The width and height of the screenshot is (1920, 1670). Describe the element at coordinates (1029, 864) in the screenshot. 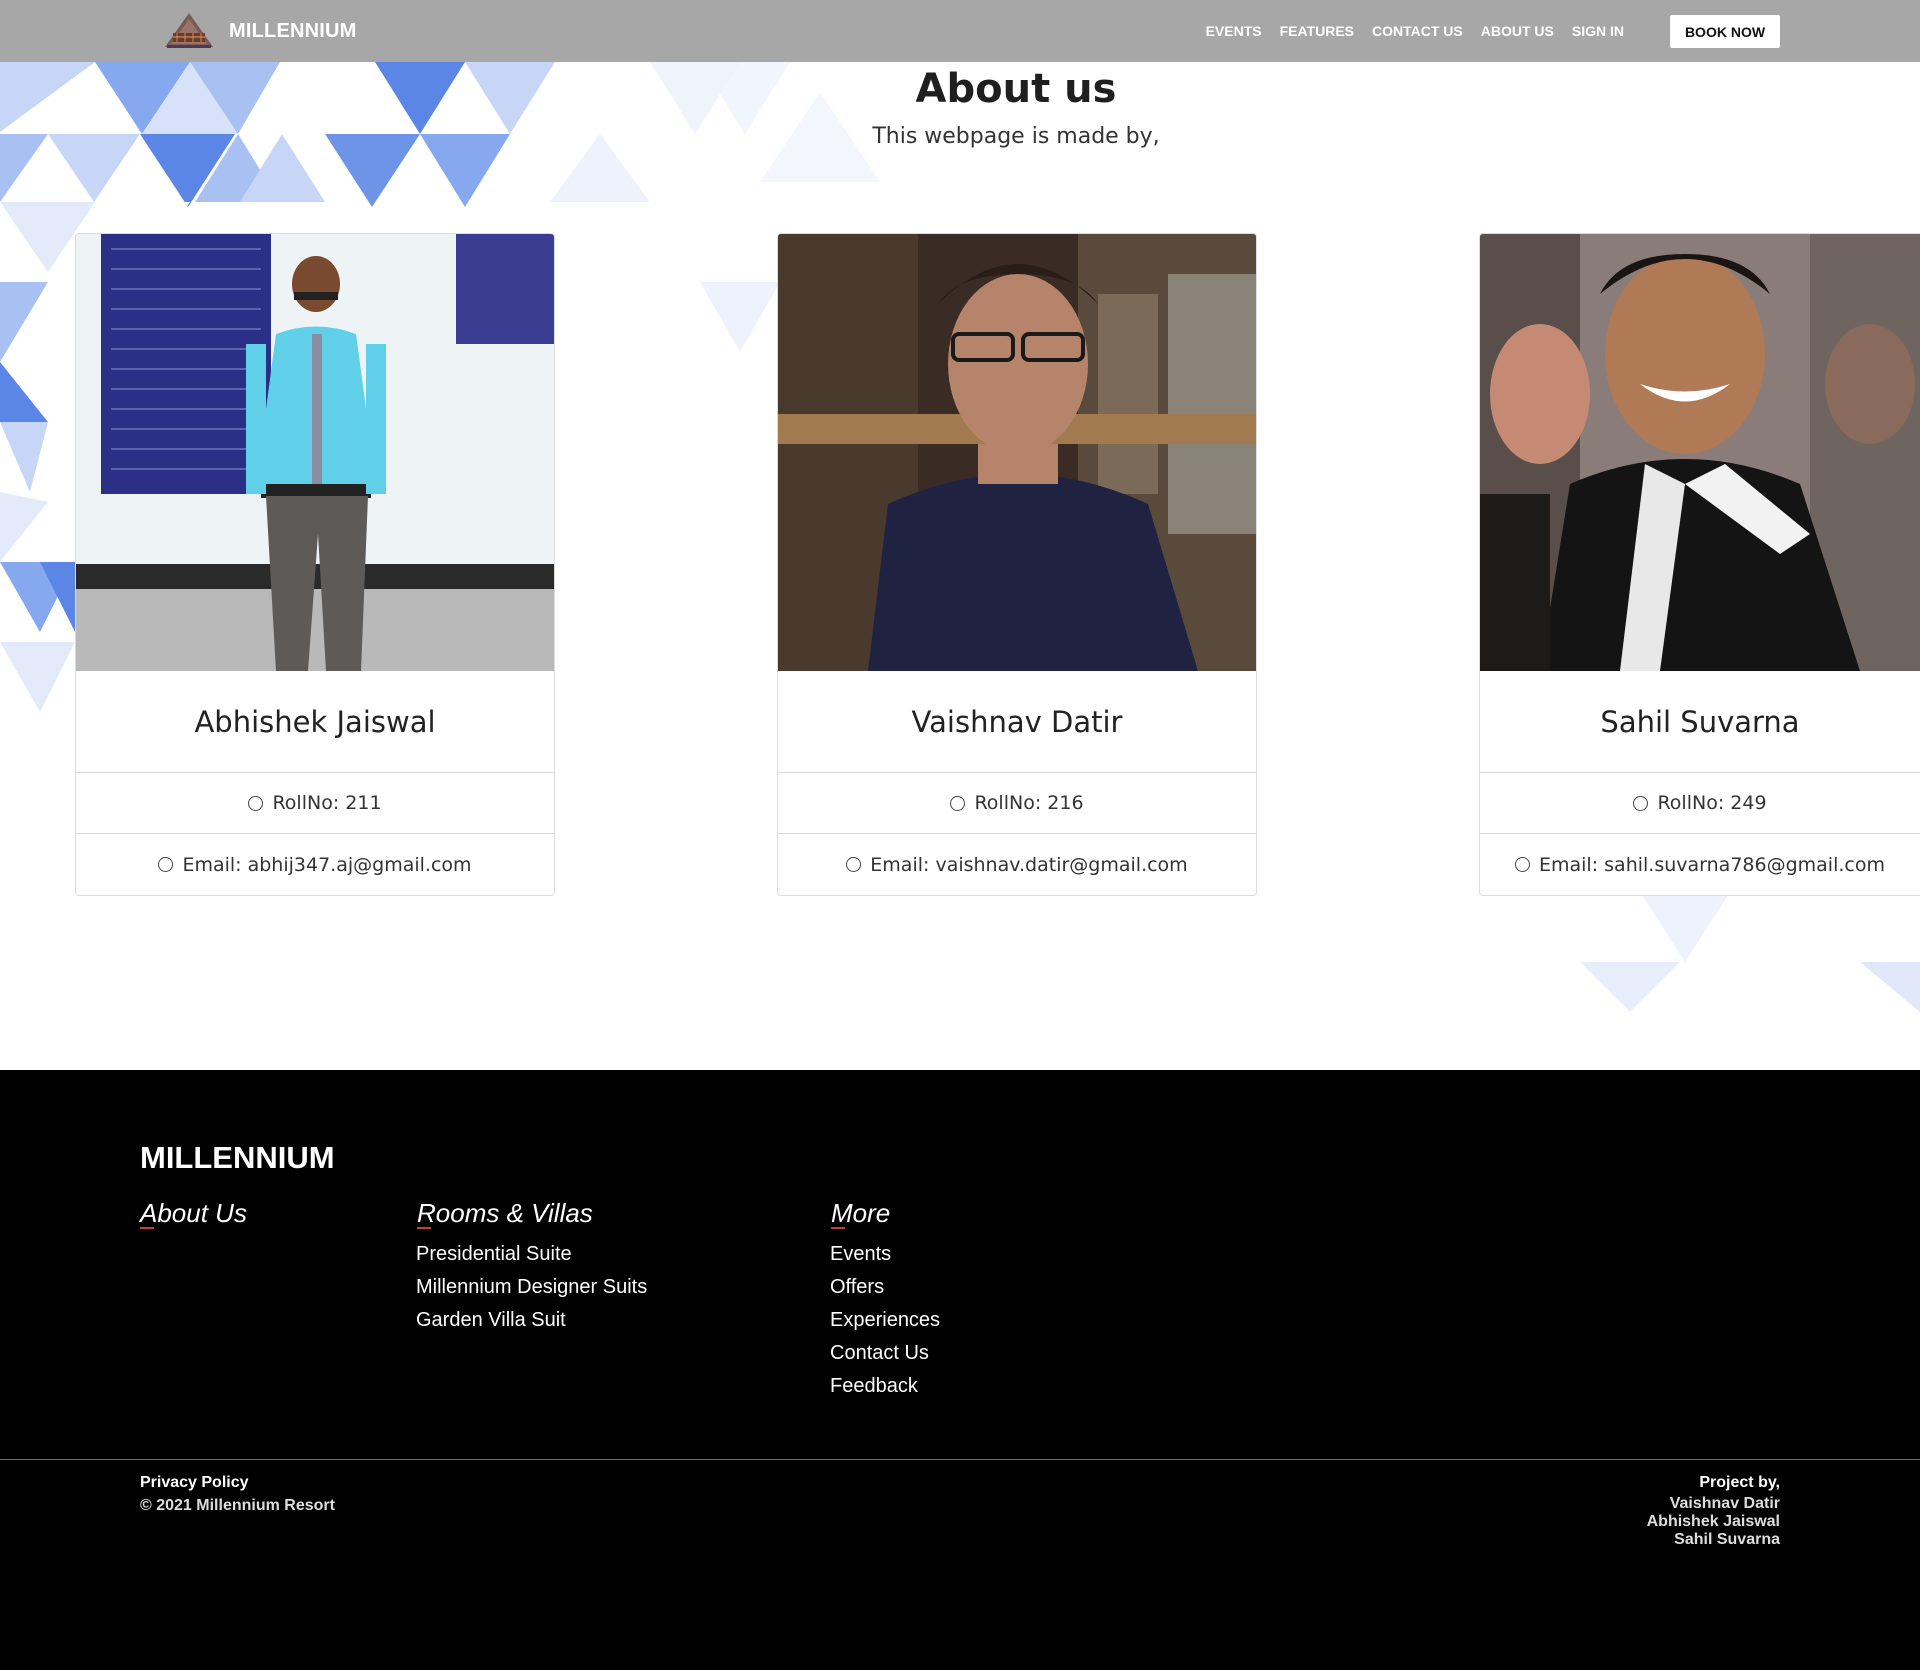

I see `email-text: Email: vaishnav.datir@gmail.com` at that location.